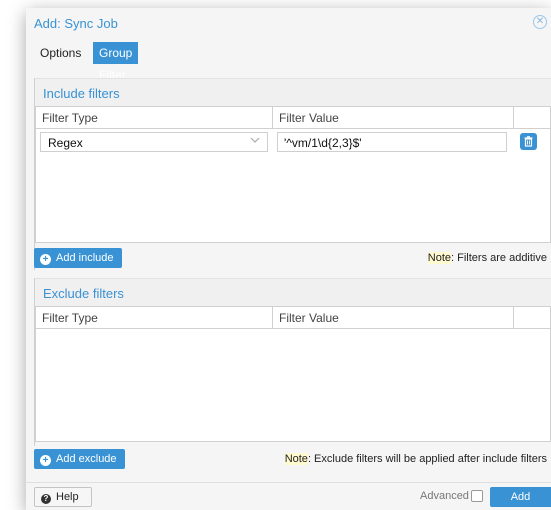 This screenshot has height=510, width=551. Describe the element at coordinates (477, 496) in the screenshot. I see `advanced-checkbox` at that location.